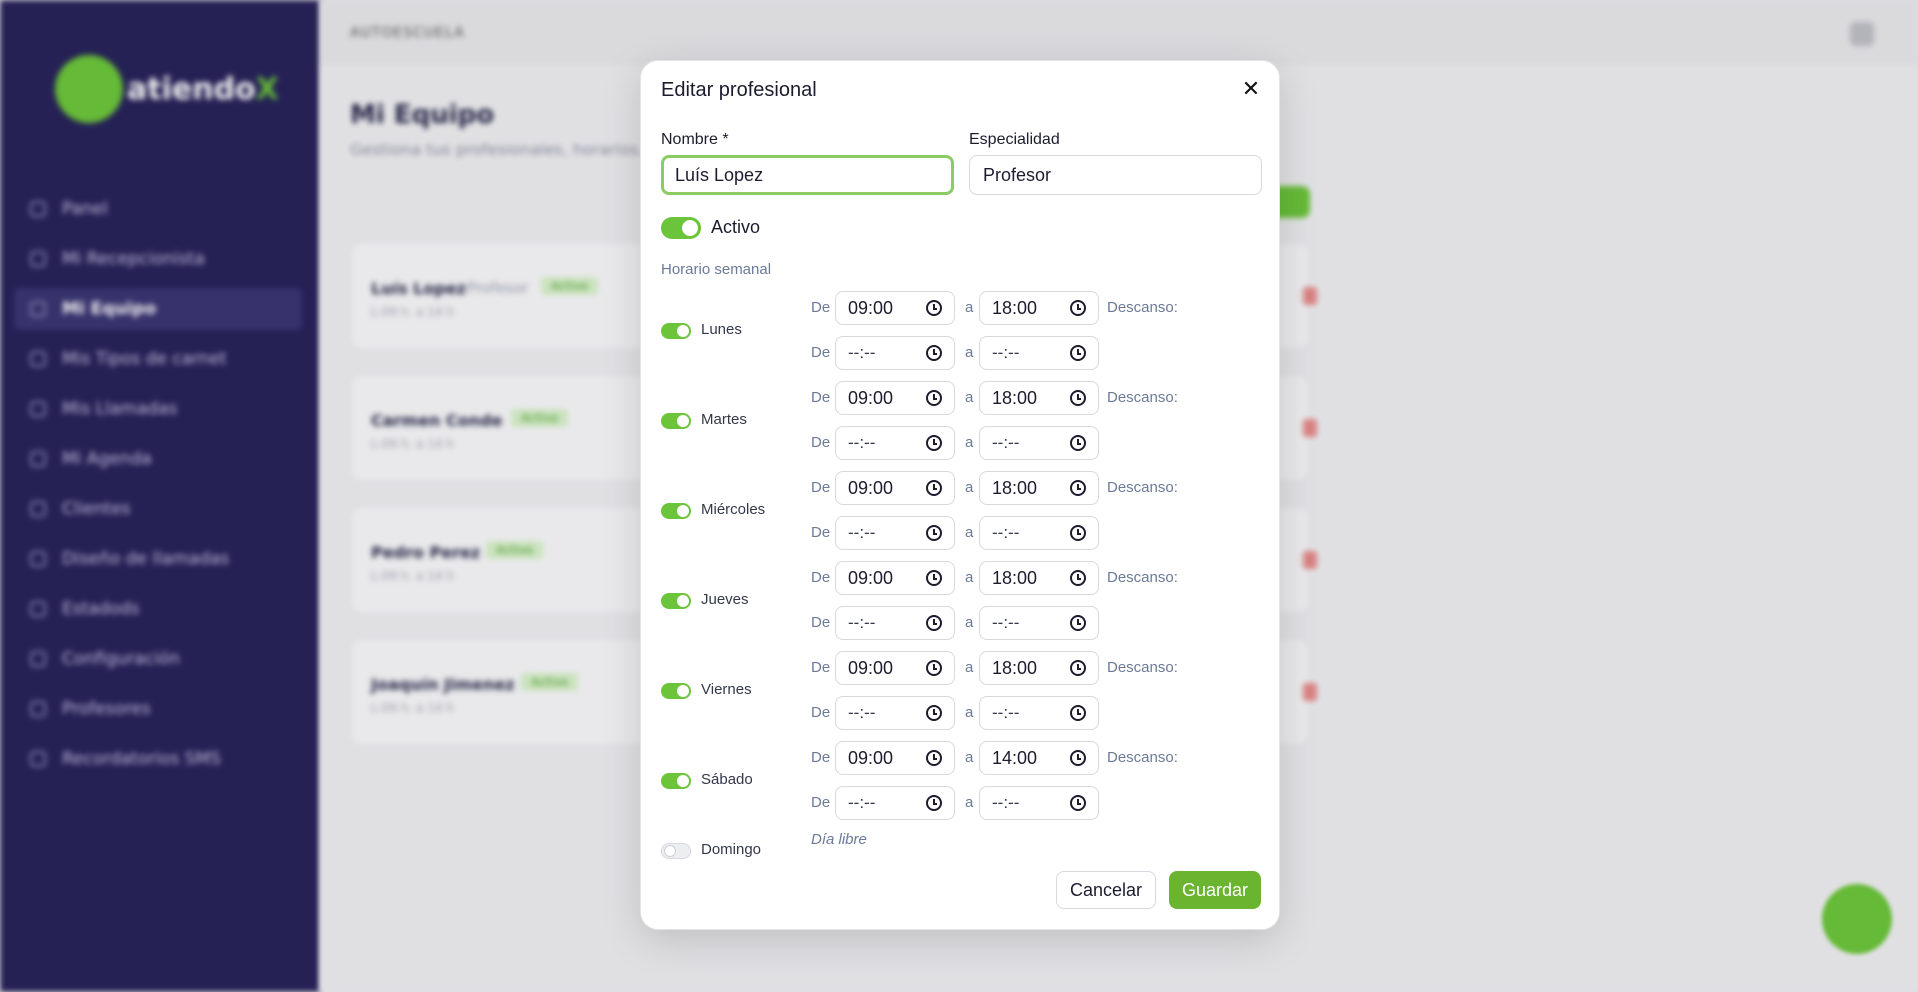 This screenshot has height=992, width=1918. I want to click on specialty-input, so click(1115, 175).